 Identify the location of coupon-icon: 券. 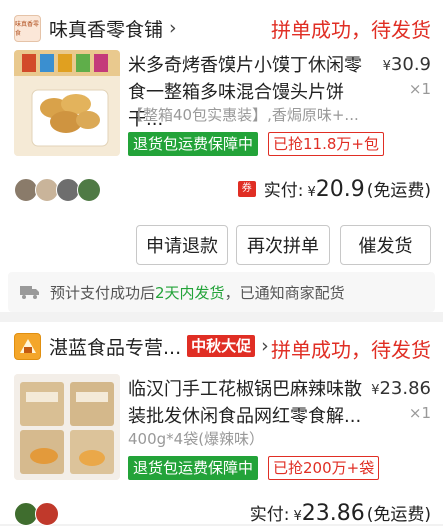
(246, 189).